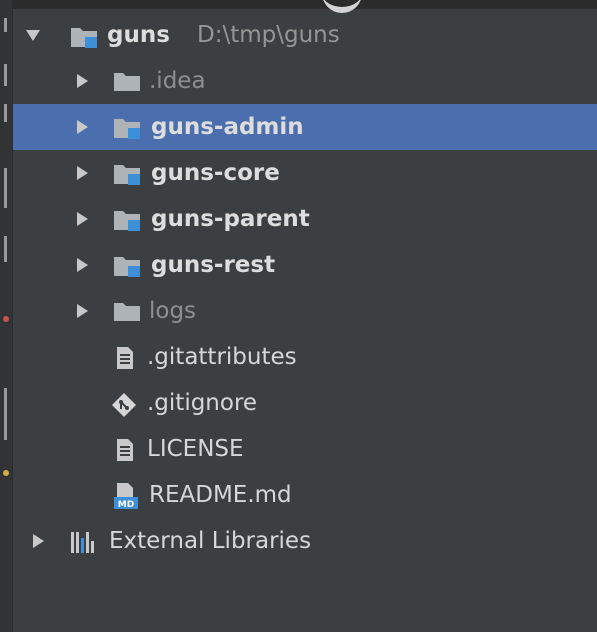 Image resolution: width=597 pixels, height=632 pixels. What do you see at coordinates (33, 35) in the screenshot?
I see `collapse-arrow-icon` at bounding box center [33, 35].